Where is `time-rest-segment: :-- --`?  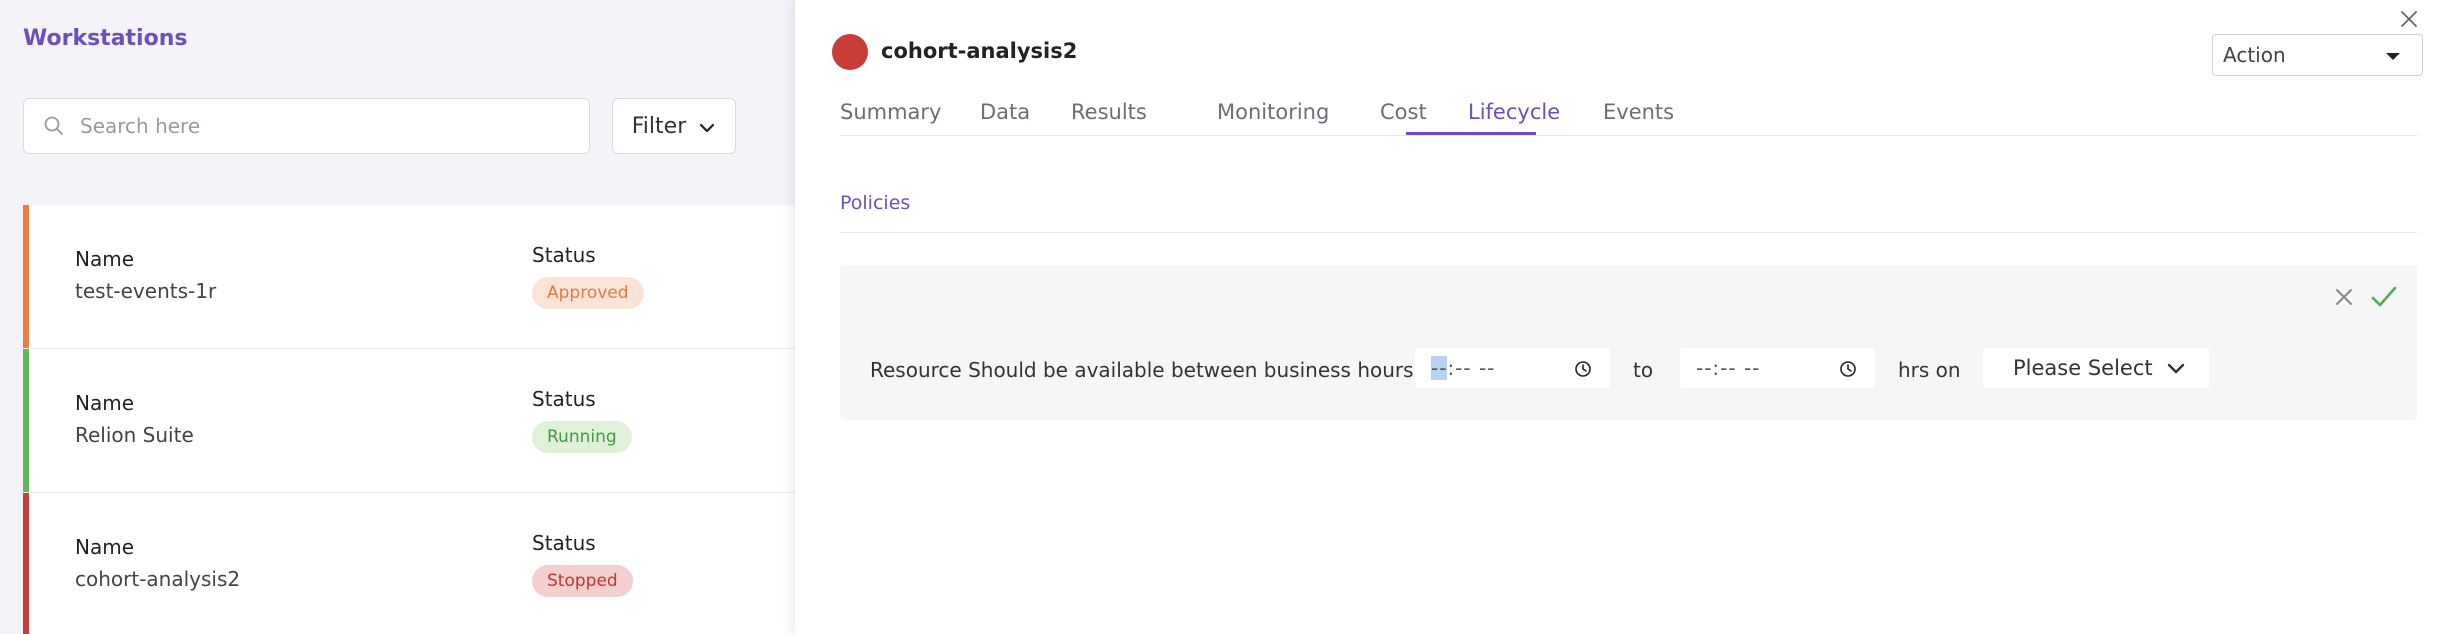 time-rest-segment: :-- -- is located at coordinates (1471, 368).